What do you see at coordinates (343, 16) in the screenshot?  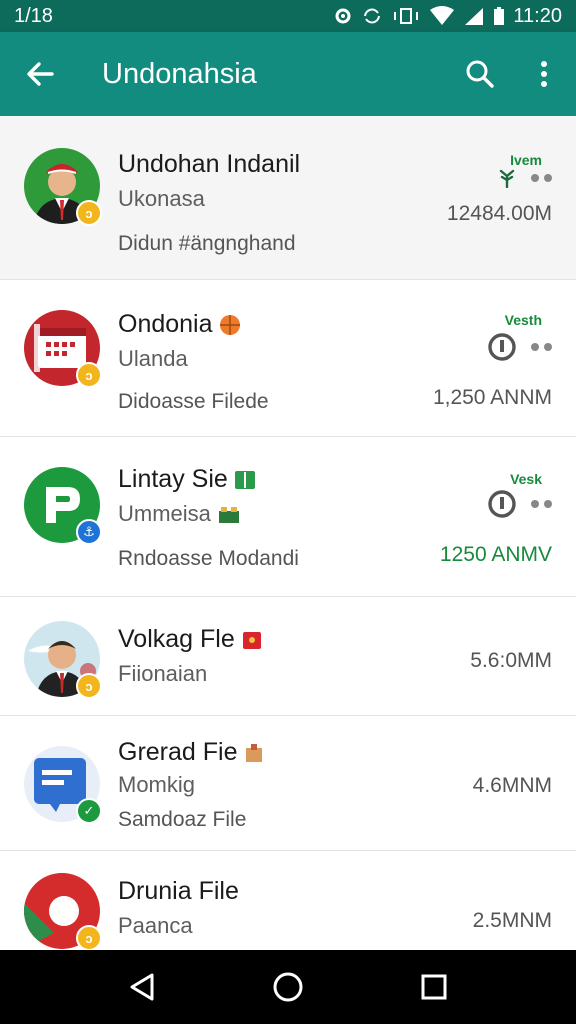 I see `settings-icon` at bounding box center [343, 16].